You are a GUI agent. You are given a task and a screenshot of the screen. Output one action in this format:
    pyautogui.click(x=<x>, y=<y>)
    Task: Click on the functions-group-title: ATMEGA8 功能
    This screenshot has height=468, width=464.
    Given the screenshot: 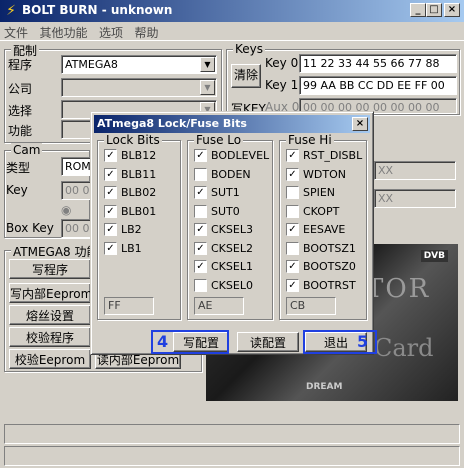 What is the action you would take?
    pyautogui.click(x=56, y=251)
    